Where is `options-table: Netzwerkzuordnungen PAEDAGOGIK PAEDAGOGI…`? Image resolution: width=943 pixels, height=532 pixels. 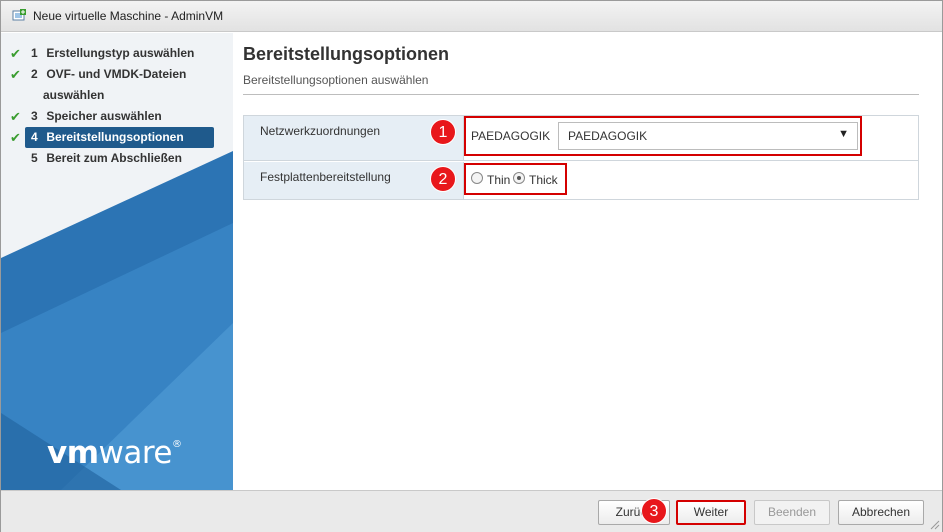 options-table: Netzwerkzuordnungen PAEDAGOGIK PAEDAGOGI… is located at coordinates (581, 157).